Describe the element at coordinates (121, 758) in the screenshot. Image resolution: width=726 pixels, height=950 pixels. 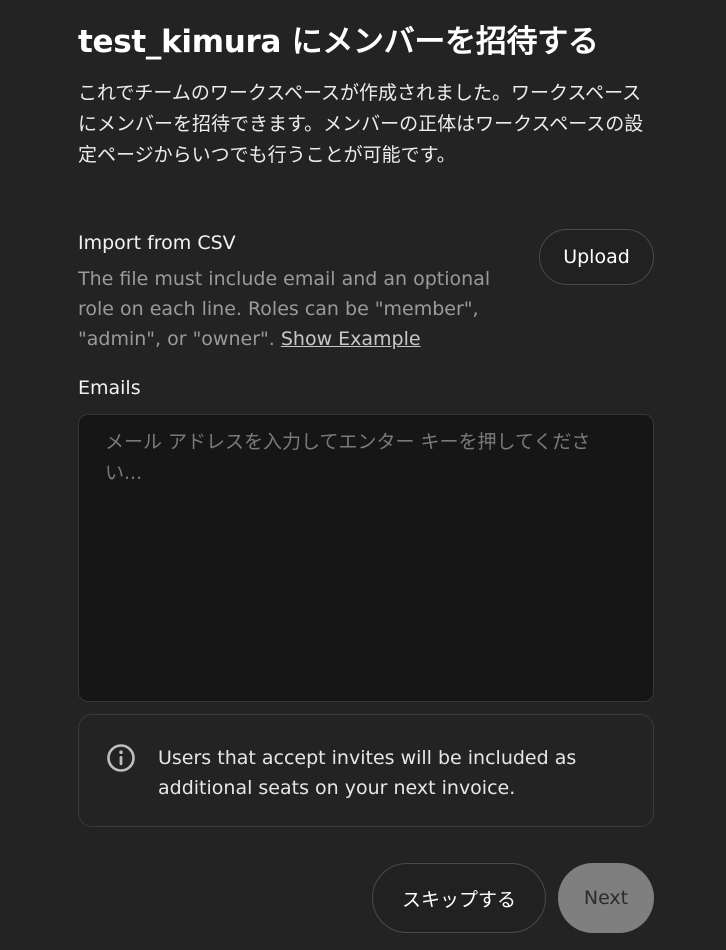
I see `info-circle-icon` at that location.